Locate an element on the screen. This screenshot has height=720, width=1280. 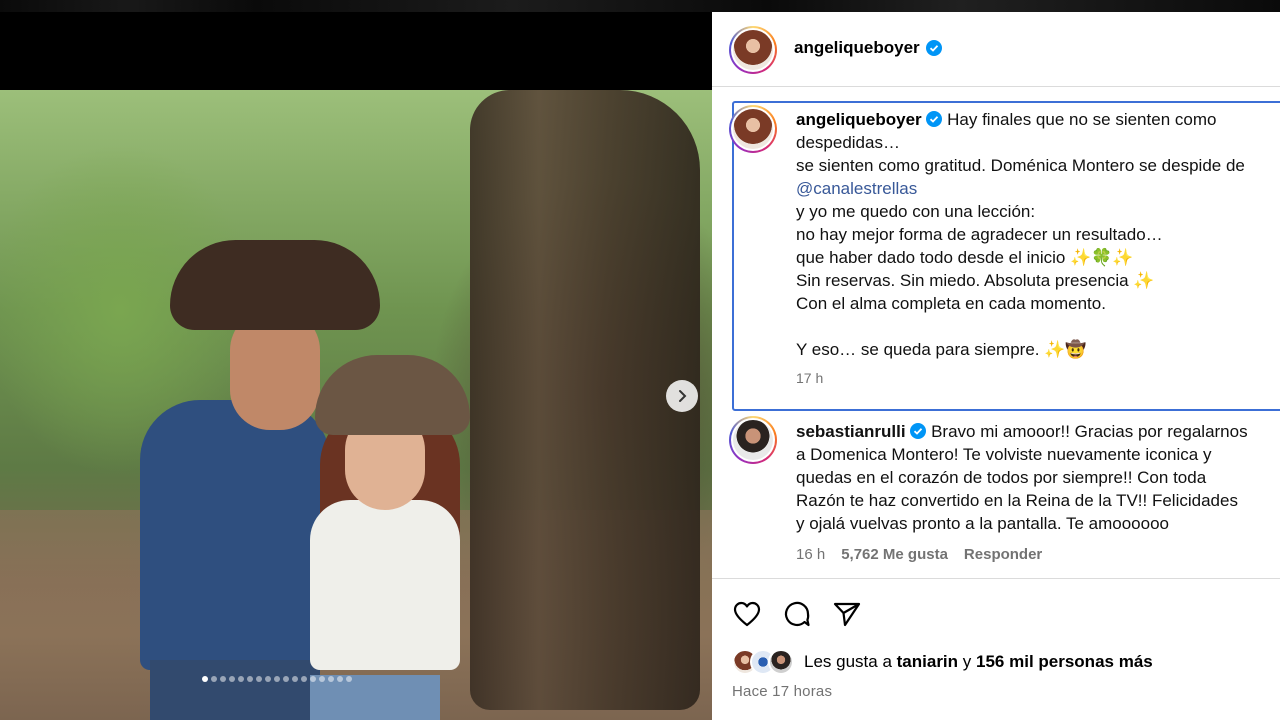
like-avatars is located at coordinates (763, 662).